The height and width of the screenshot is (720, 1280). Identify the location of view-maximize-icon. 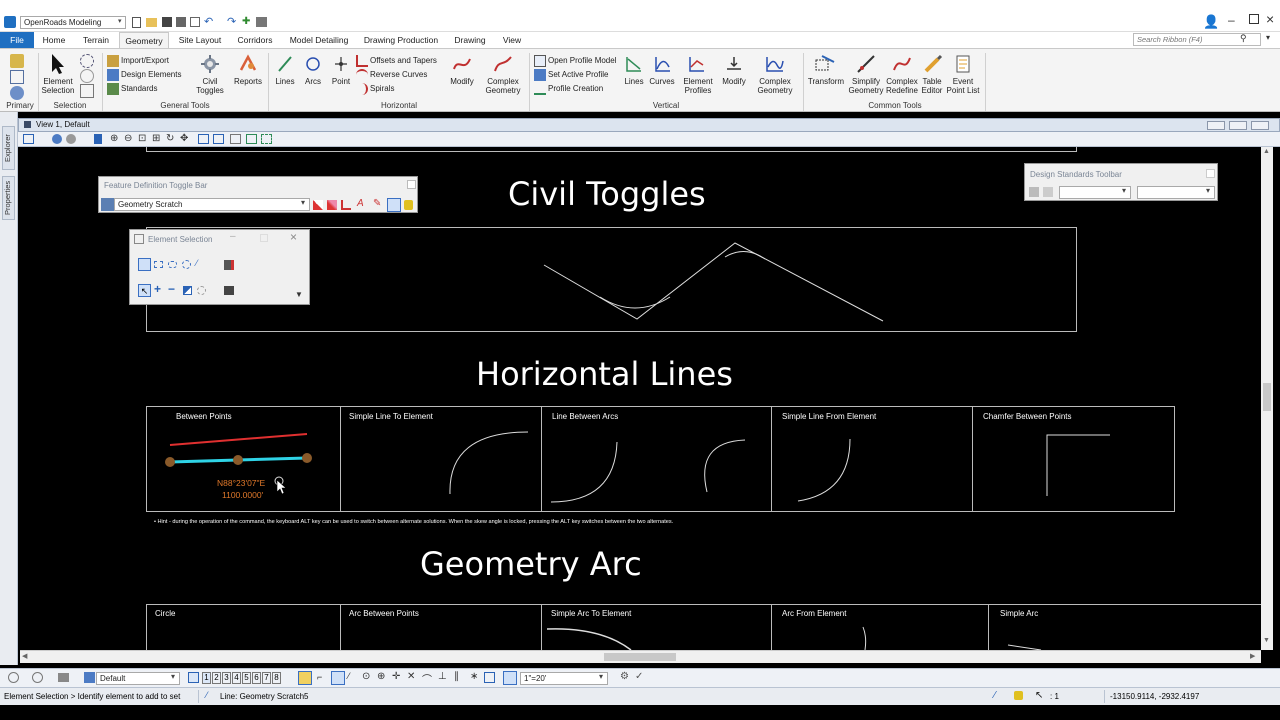
(1238, 125).